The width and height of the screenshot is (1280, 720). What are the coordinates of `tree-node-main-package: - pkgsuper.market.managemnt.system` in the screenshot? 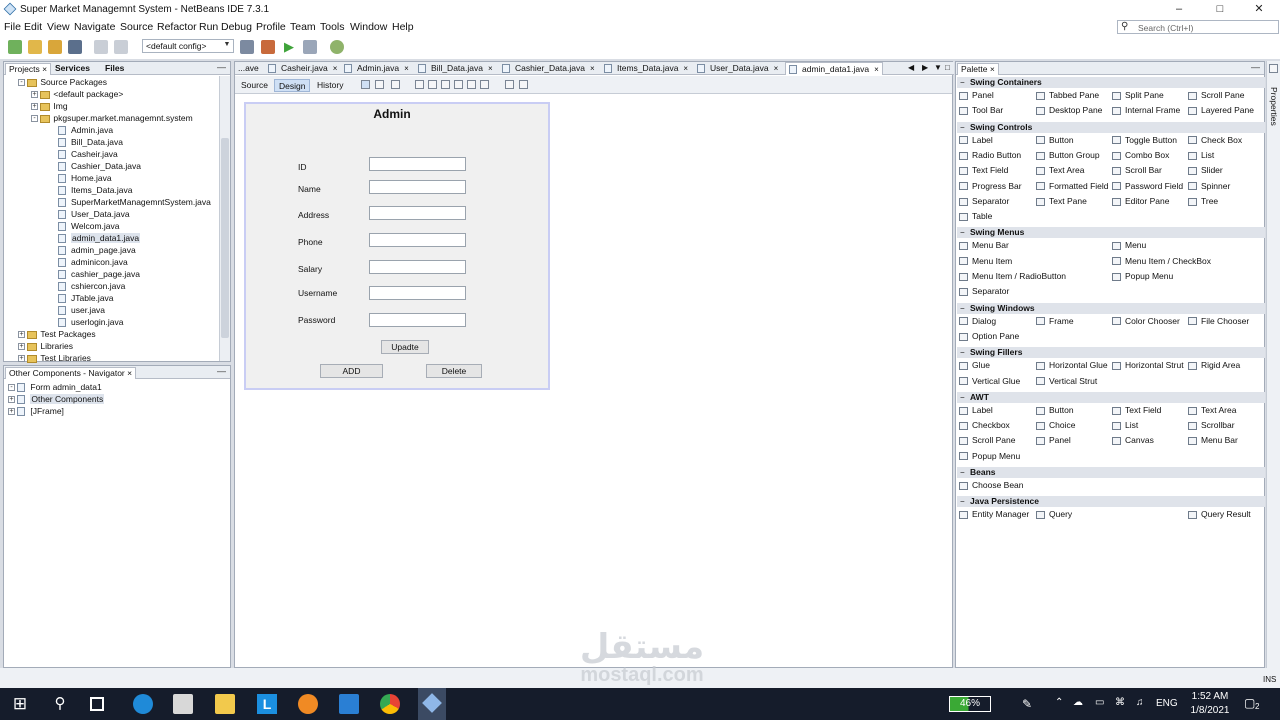 It's located at (112, 118).